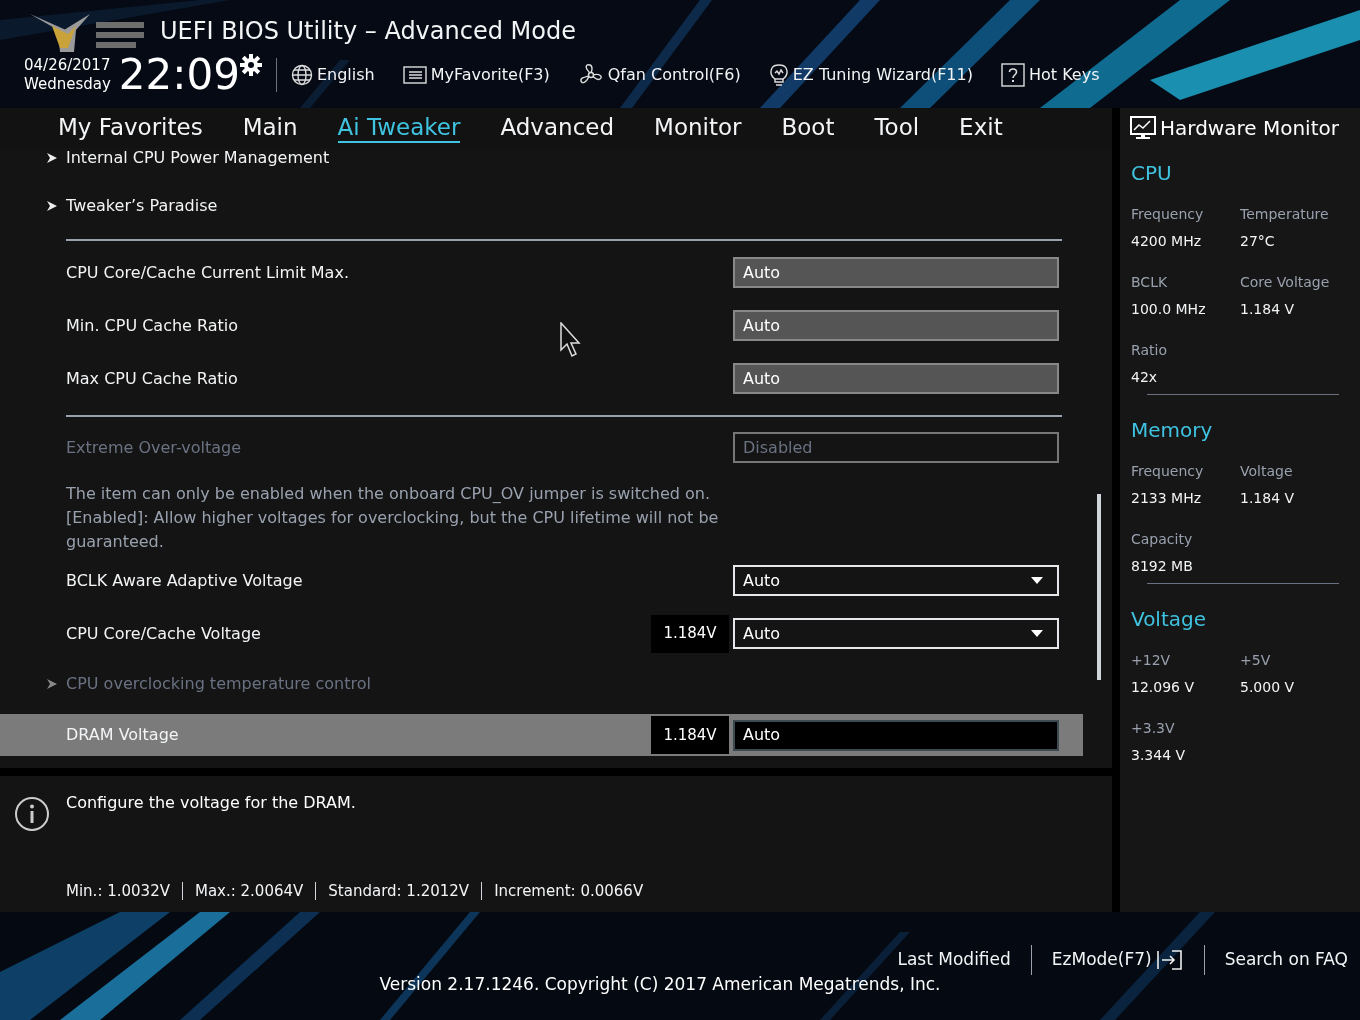 The image size is (1360, 1020). I want to click on setting-label: BCLK Aware Adaptive Voltage, so click(184, 580).